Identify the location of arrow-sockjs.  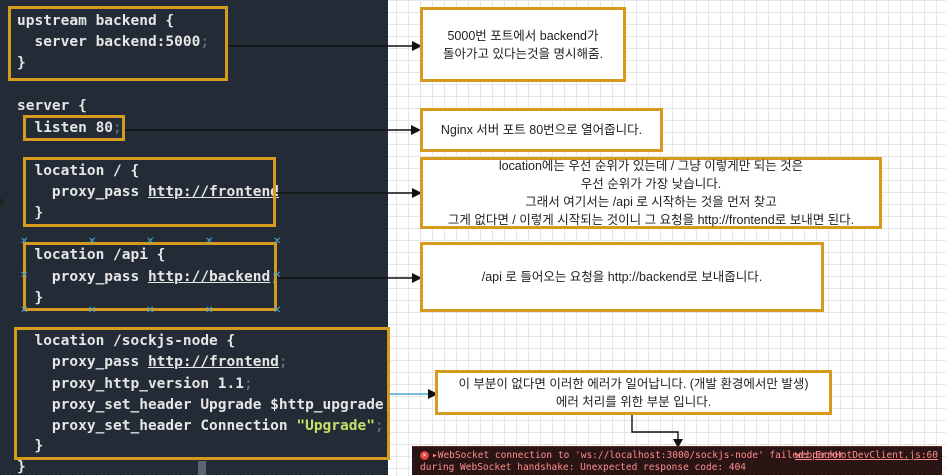
(414, 394).